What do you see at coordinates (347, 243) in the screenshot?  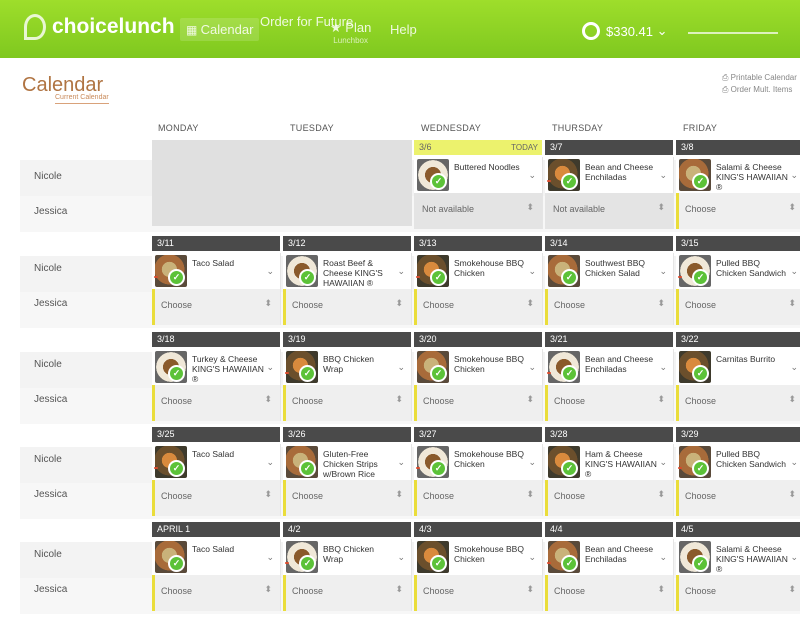 I see `date-header: 3/12` at bounding box center [347, 243].